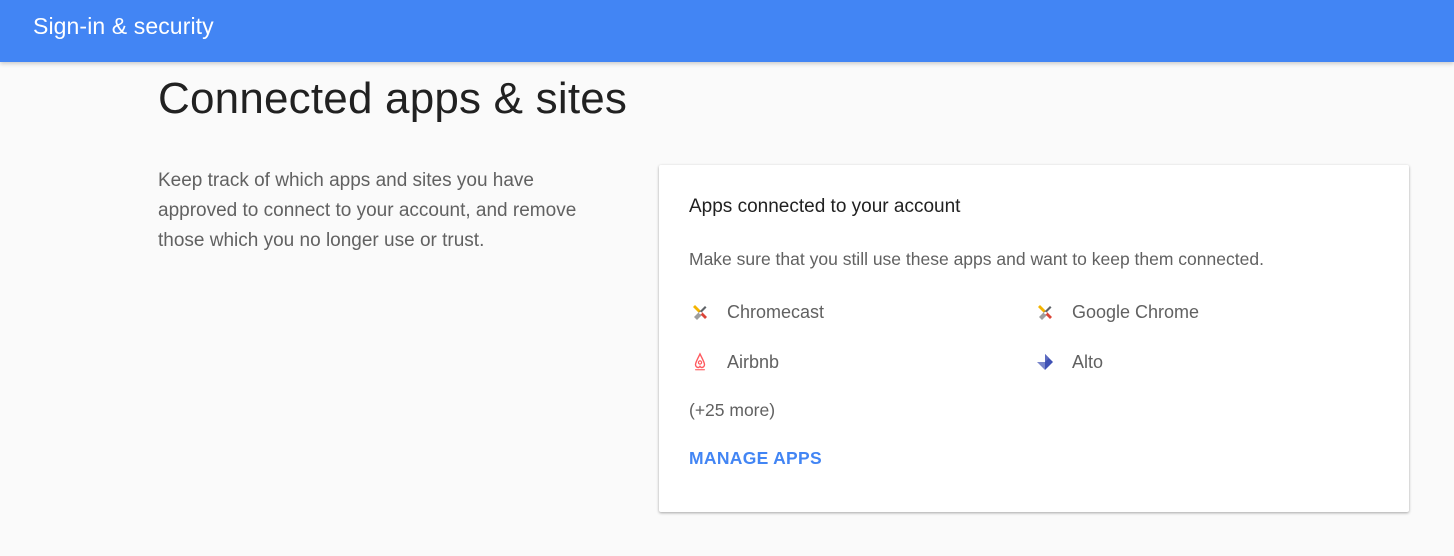  I want to click on app-item-google-chrome: Google Chrome, so click(1116, 312).